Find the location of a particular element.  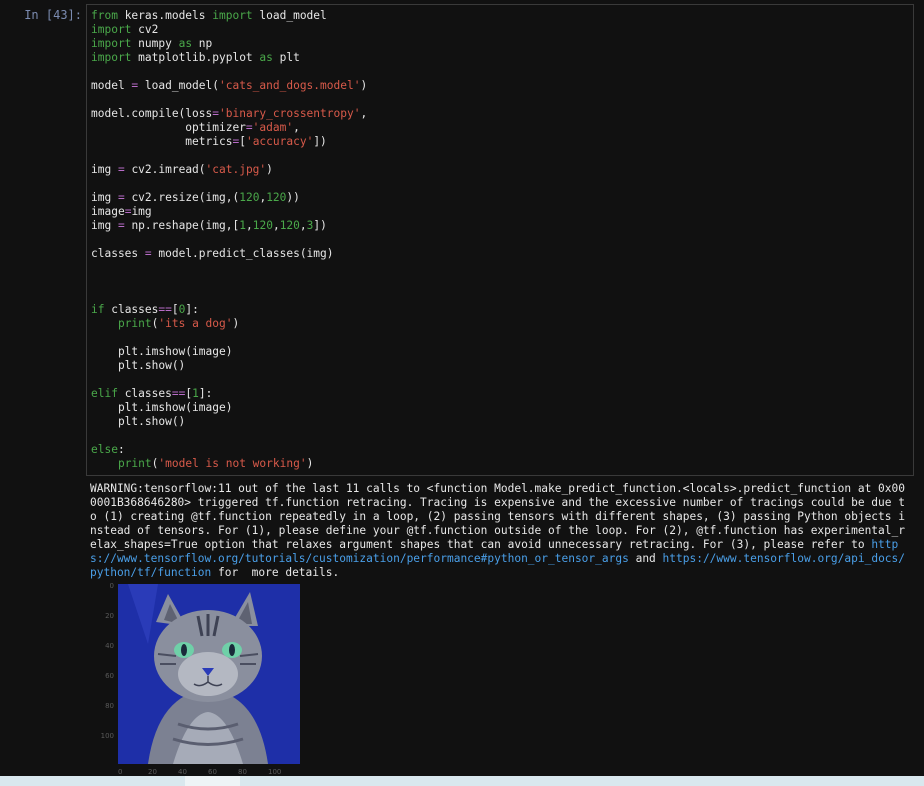

details-text: for more details. is located at coordinates (275, 572).